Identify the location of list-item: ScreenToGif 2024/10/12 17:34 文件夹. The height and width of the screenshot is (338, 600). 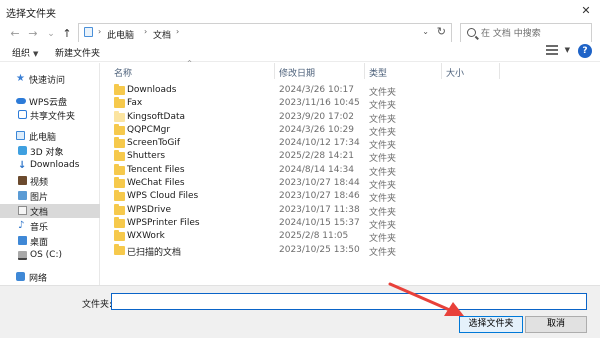
(350, 144).